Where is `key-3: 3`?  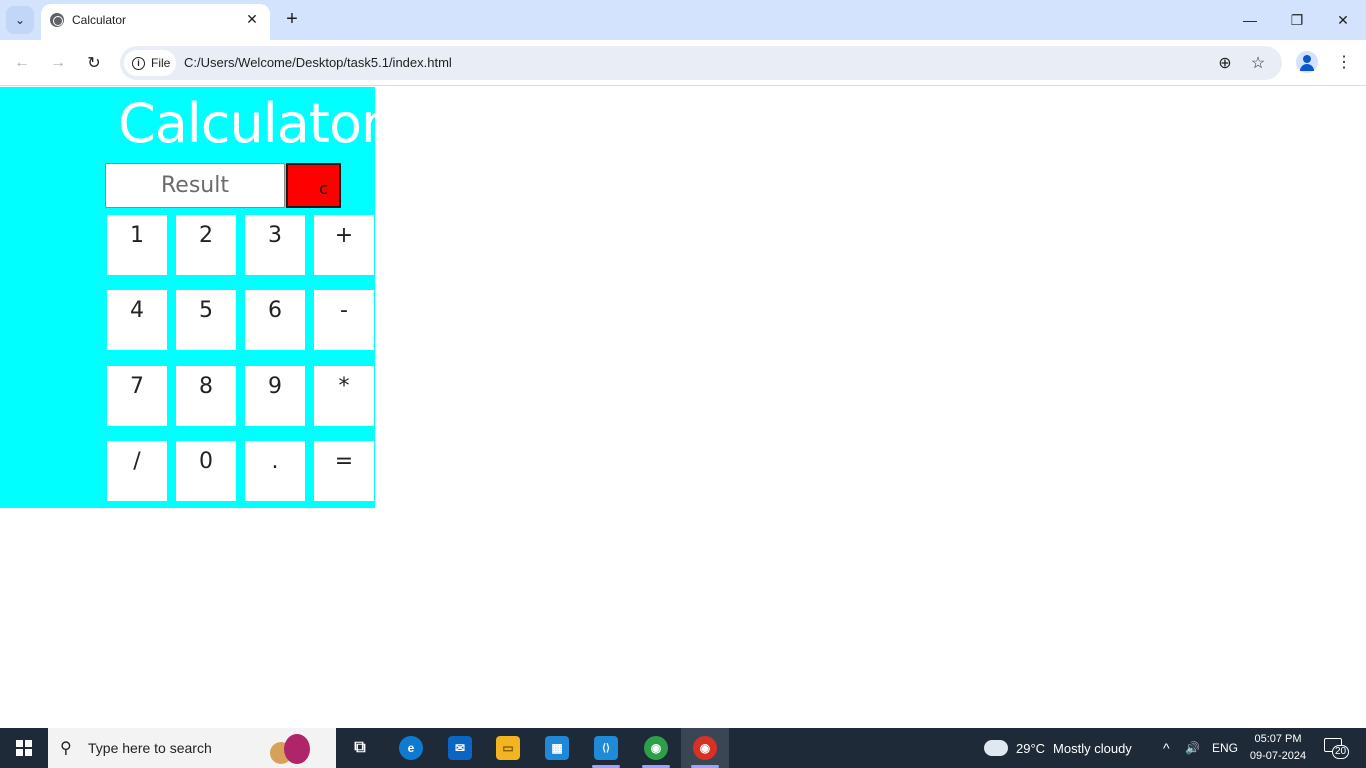 key-3: 3 is located at coordinates (275, 245).